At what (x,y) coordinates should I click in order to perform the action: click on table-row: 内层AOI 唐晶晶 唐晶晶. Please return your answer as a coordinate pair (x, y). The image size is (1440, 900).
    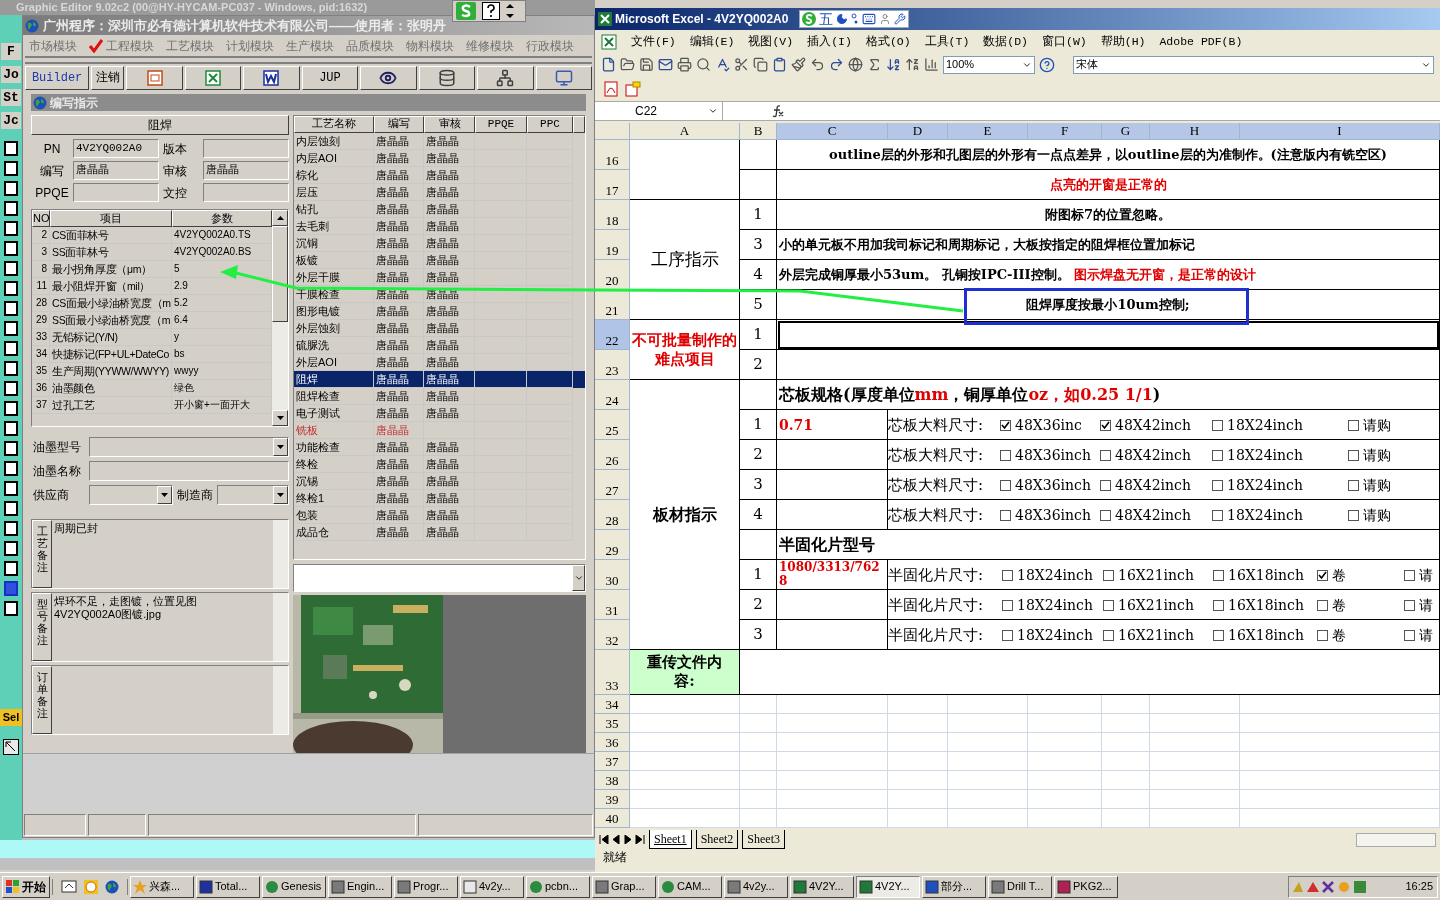
    Looking at the image, I should click on (439, 158).